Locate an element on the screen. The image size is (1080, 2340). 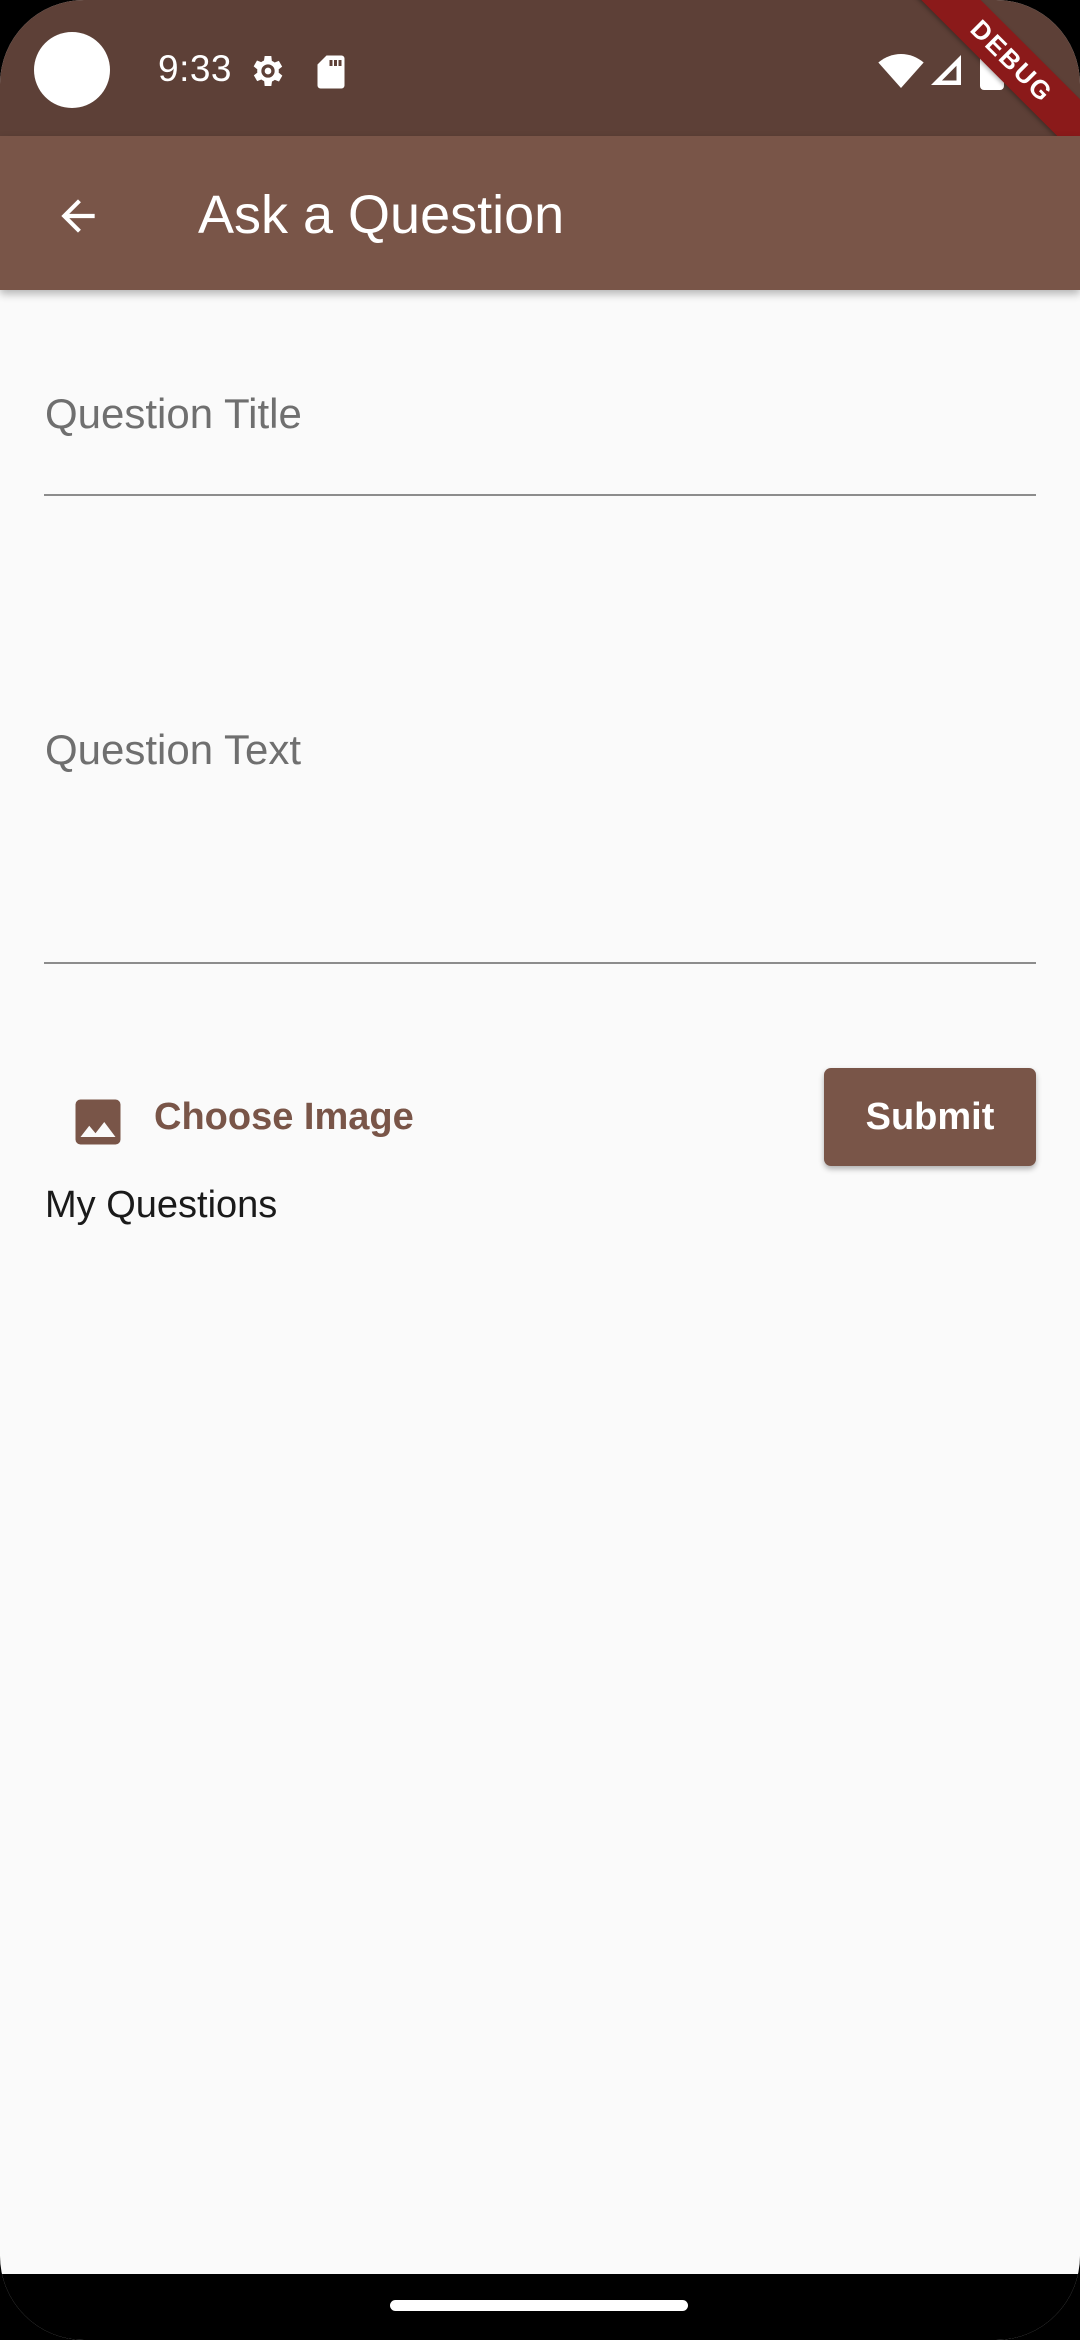
arrow-back-icon is located at coordinates (78, 216).